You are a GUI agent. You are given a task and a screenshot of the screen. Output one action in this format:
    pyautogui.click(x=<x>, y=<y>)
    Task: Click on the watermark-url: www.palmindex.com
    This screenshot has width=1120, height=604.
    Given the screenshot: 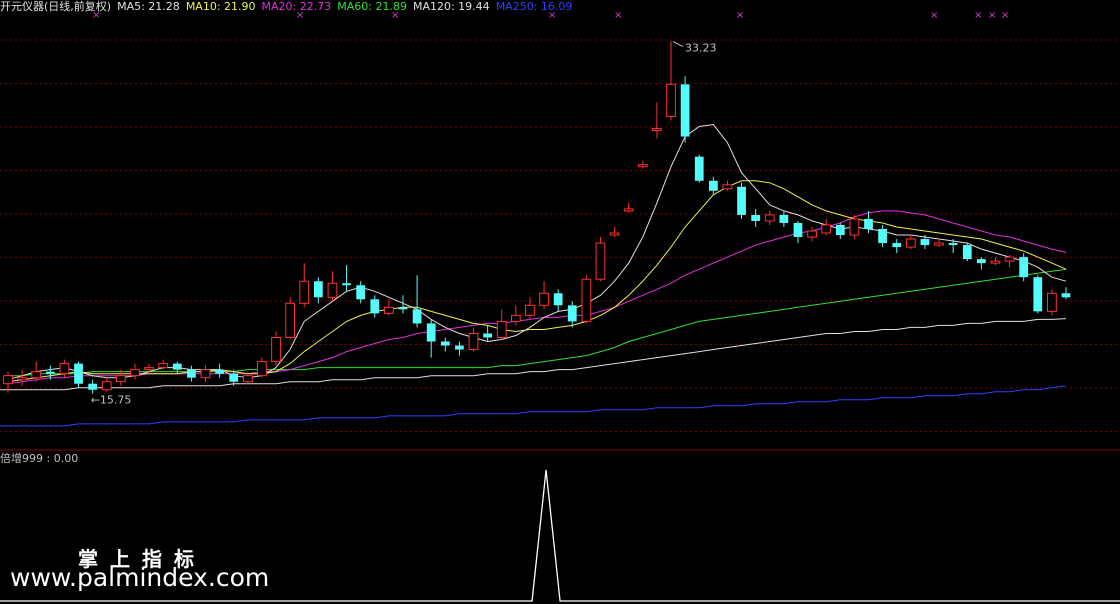 What is the action you would take?
    pyautogui.click(x=140, y=577)
    